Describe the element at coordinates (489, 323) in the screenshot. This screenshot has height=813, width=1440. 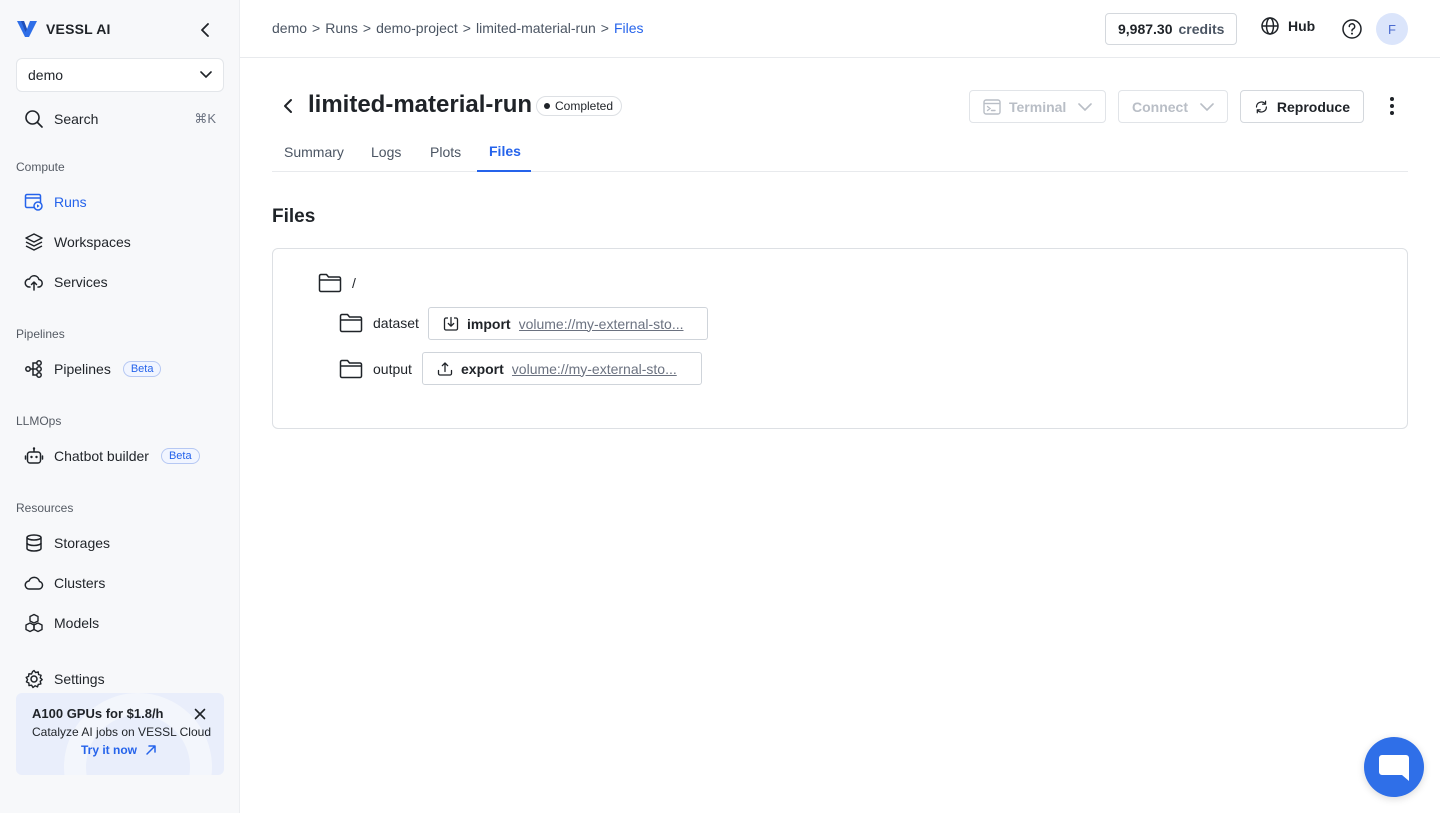
I see `mount-kind: import` at that location.